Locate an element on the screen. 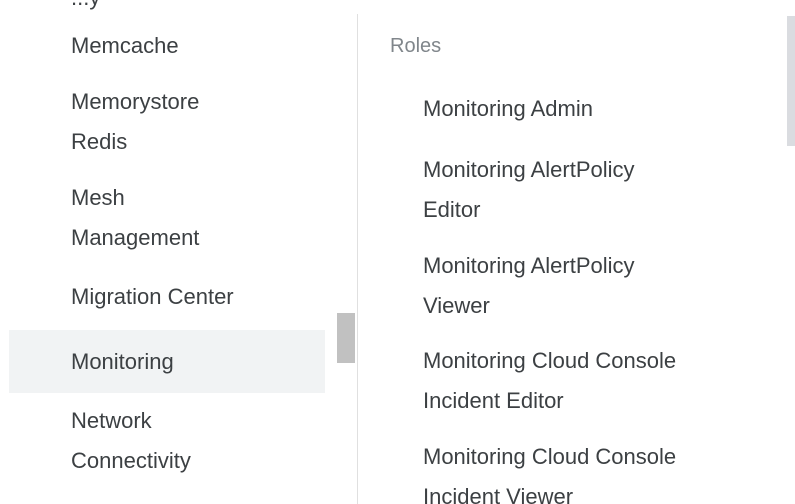 This screenshot has width=795, height=504. role-item-label-line2: Viewer is located at coordinates (456, 305).